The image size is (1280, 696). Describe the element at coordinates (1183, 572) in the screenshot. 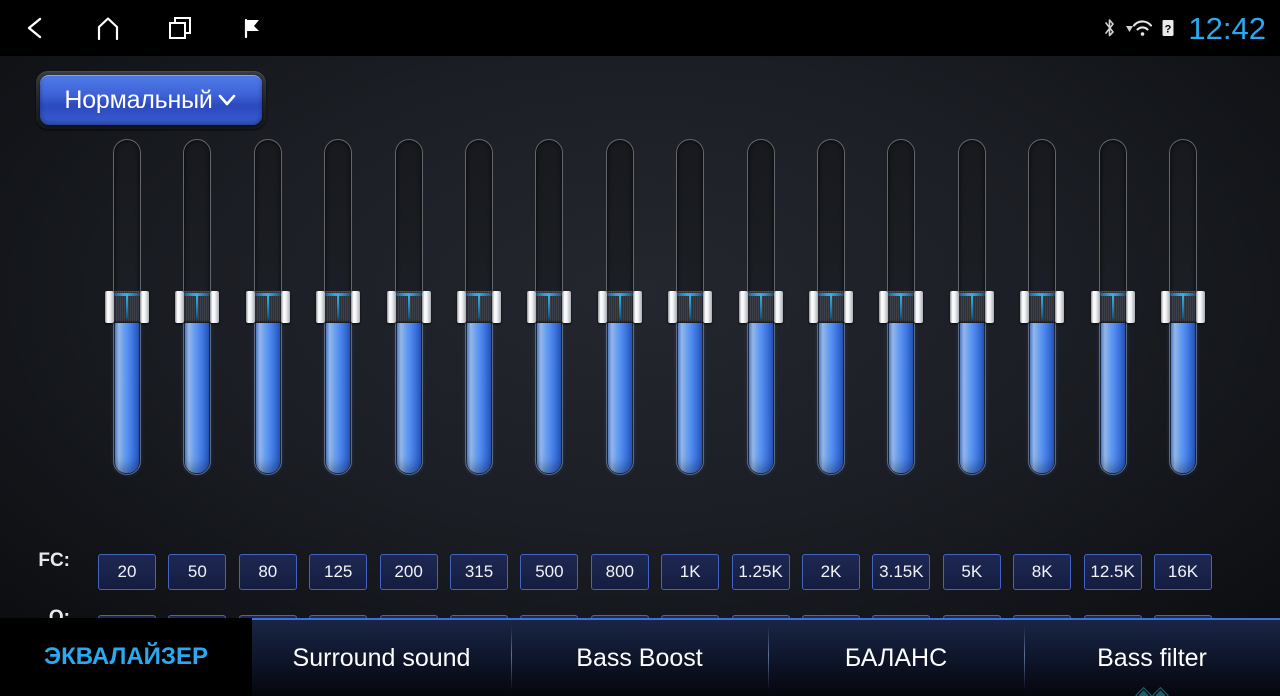

I see `fc-value-box: 16K` at that location.